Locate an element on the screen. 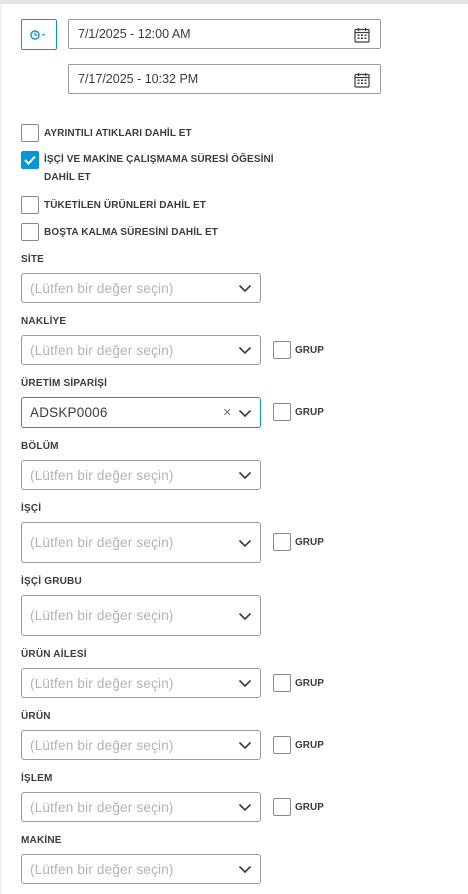 This screenshot has height=894, width=468. product-family-group-toggle: GRUP is located at coordinates (298, 683).